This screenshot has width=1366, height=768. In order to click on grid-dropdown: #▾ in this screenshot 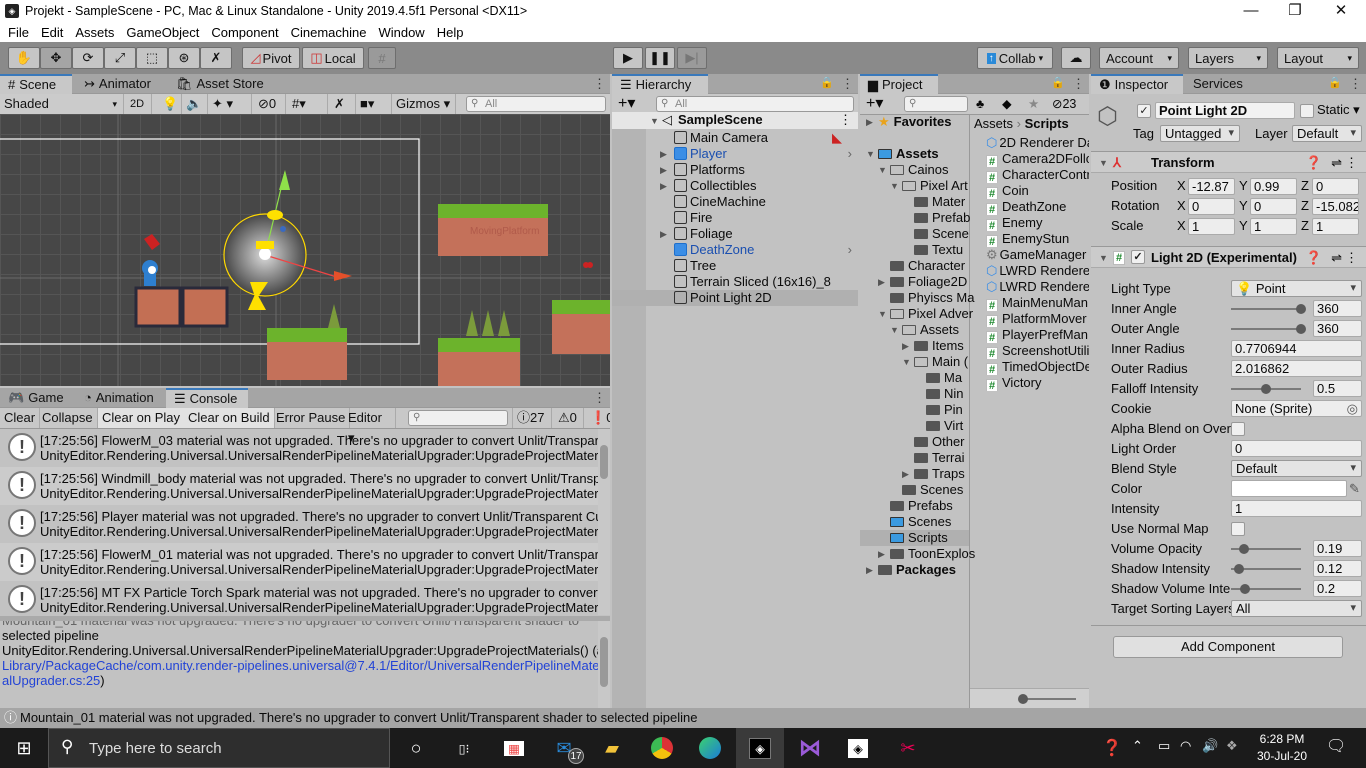, I will do `click(308, 104)`.